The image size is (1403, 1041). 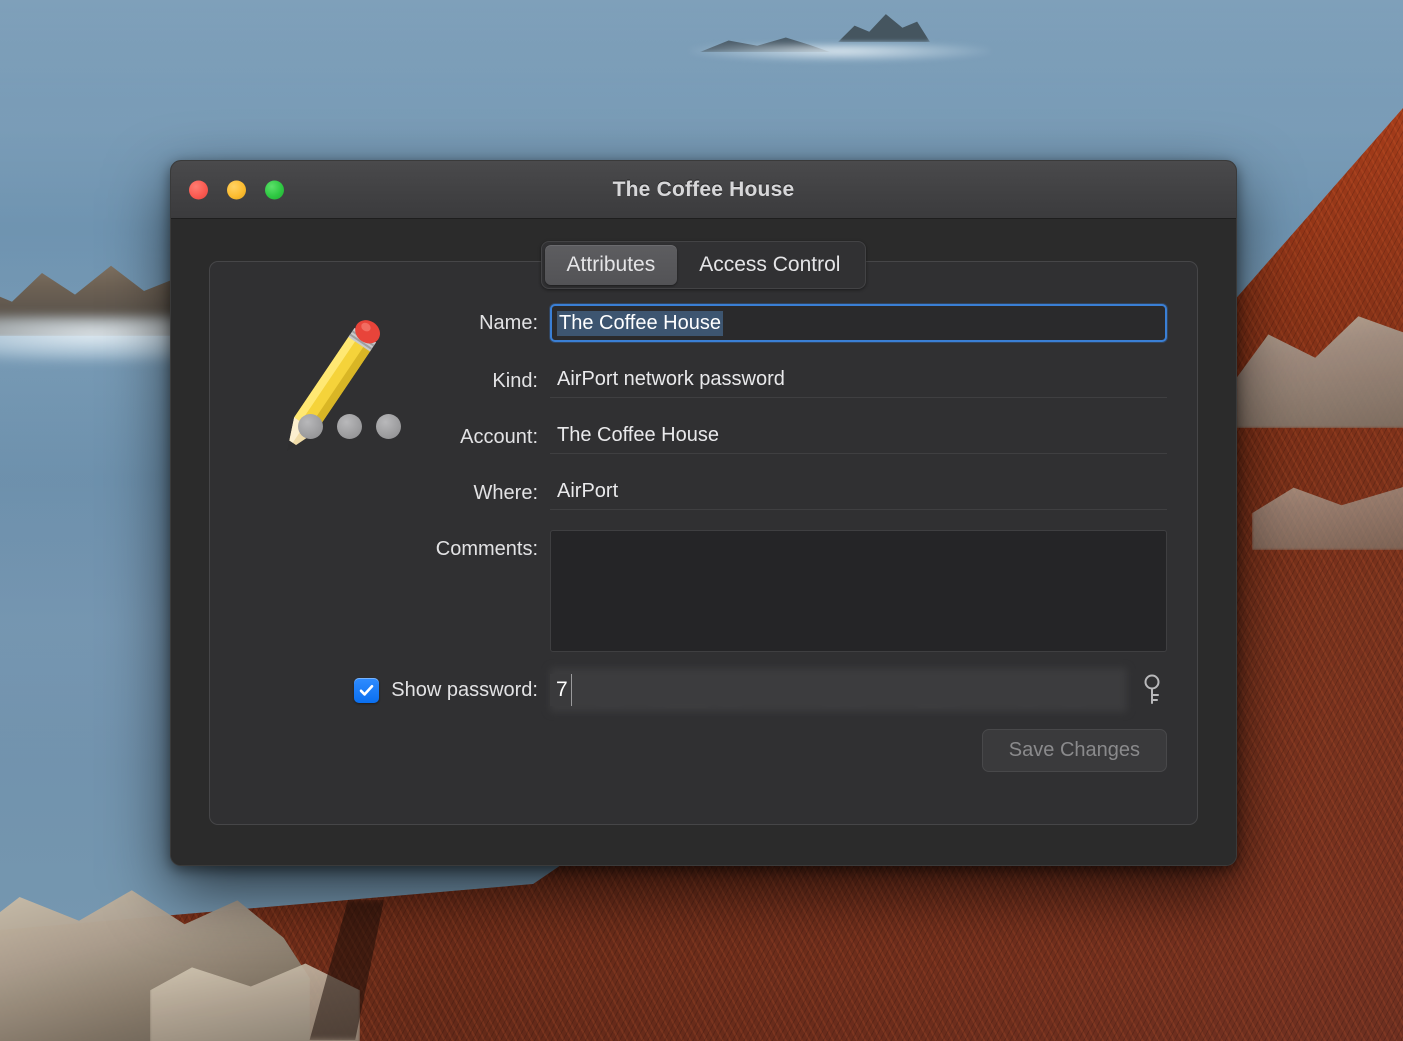 I want to click on minimize-button, so click(x=236, y=189).